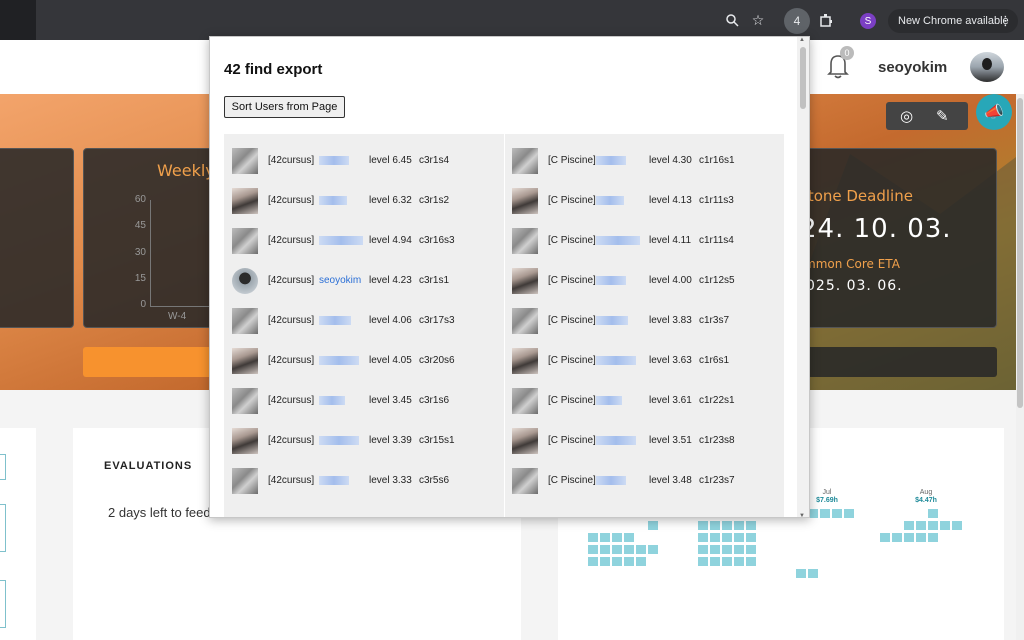  Describe the element at coordinates (802, 40) in the screenshot. I see `scroll-up-arrow-icon: ▲` at that location.